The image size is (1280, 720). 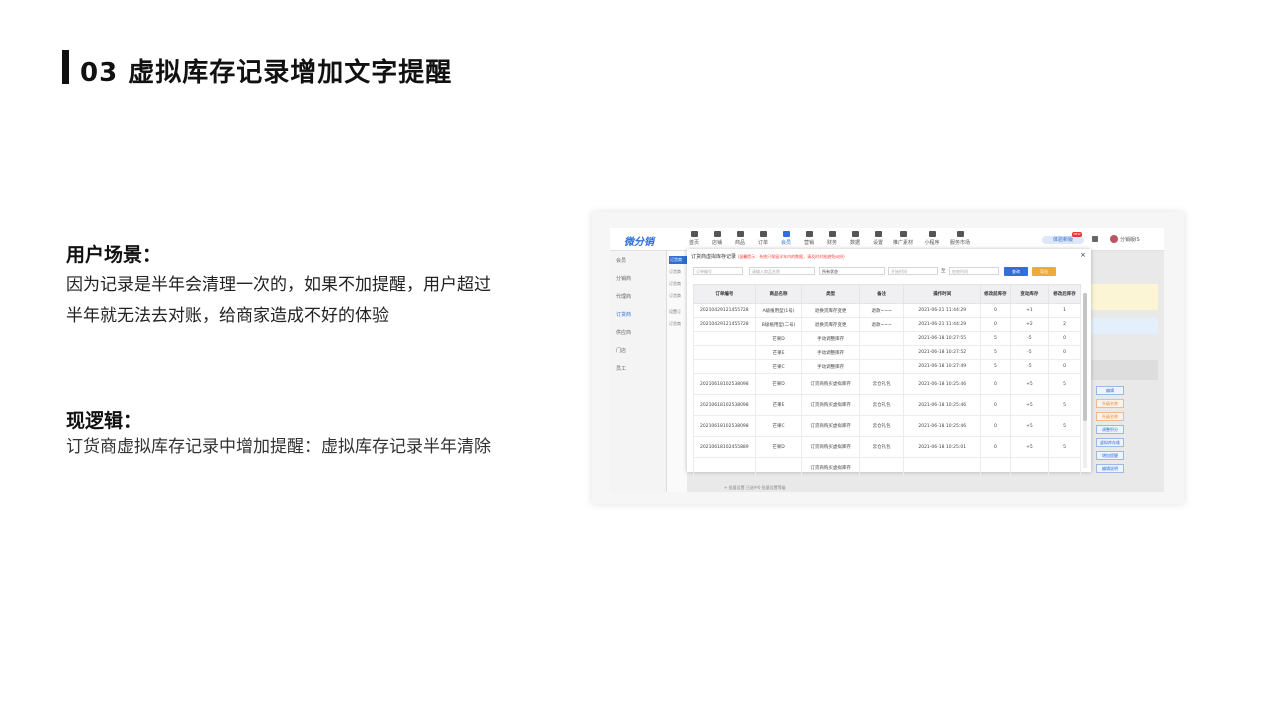 I want to click on modal-scrollbar, so click(x=1085, y=380).